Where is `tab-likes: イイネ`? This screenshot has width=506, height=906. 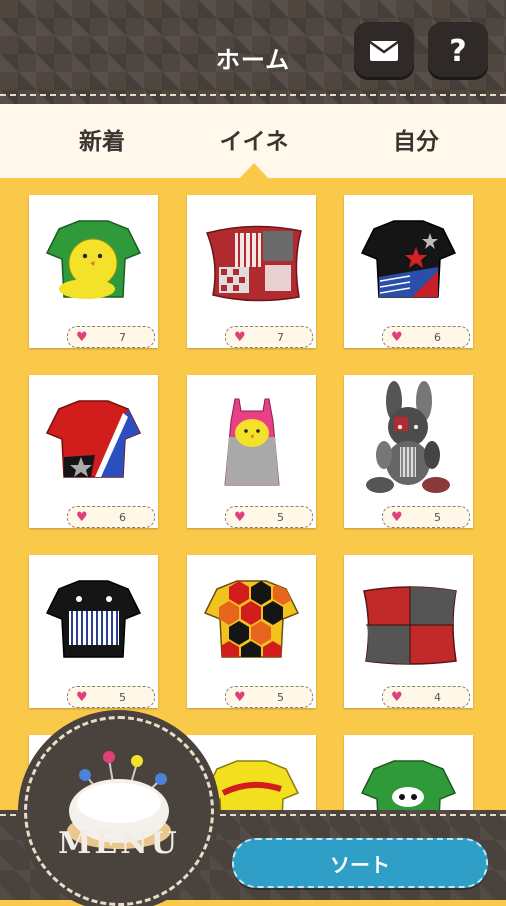 tab-likes: イイネ is located at coordinates (254, 139).